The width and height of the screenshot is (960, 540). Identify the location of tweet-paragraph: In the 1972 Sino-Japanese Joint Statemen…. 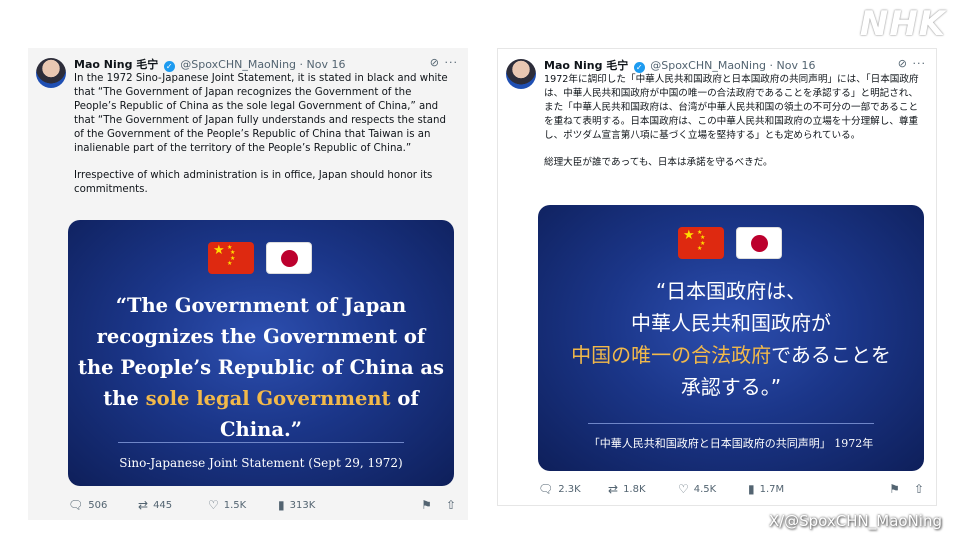
(261, 113).